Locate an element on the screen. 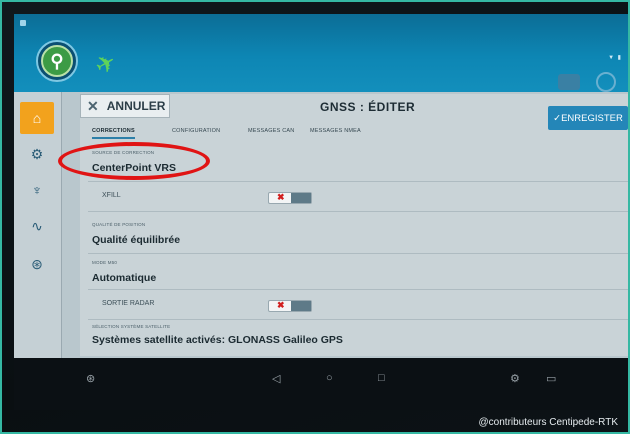  xfill-row: XFILL ✖ is located at coordinates (358, 197).